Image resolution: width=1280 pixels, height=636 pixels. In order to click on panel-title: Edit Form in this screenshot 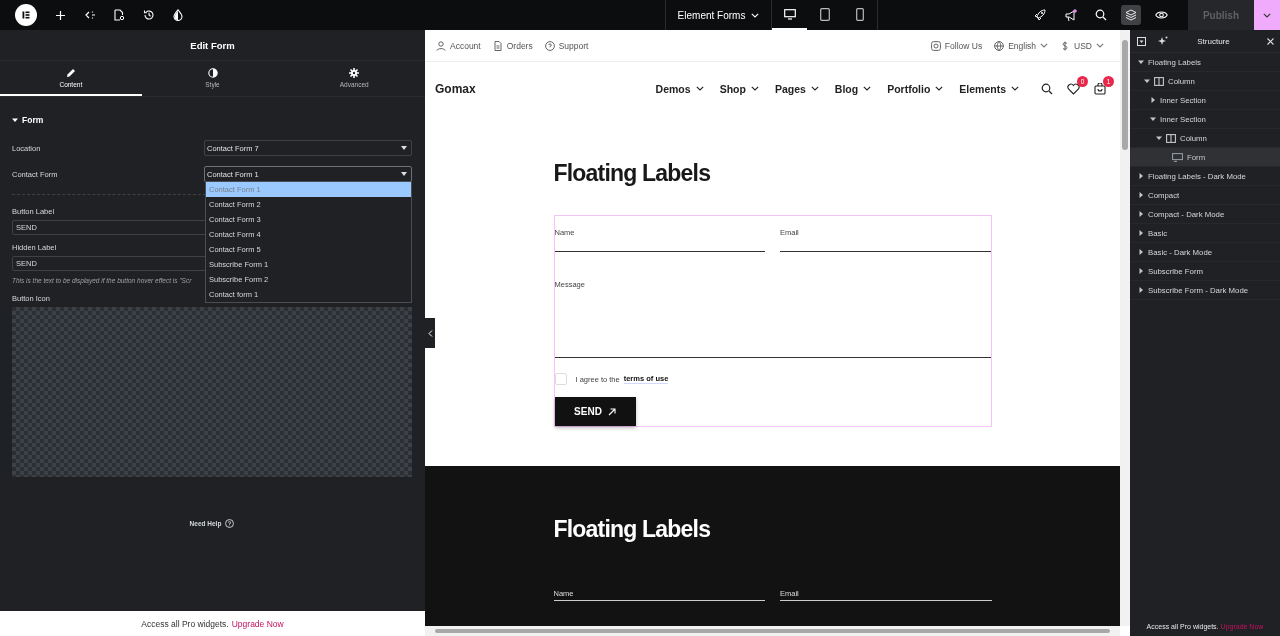, I will do `click(212, 45)`.